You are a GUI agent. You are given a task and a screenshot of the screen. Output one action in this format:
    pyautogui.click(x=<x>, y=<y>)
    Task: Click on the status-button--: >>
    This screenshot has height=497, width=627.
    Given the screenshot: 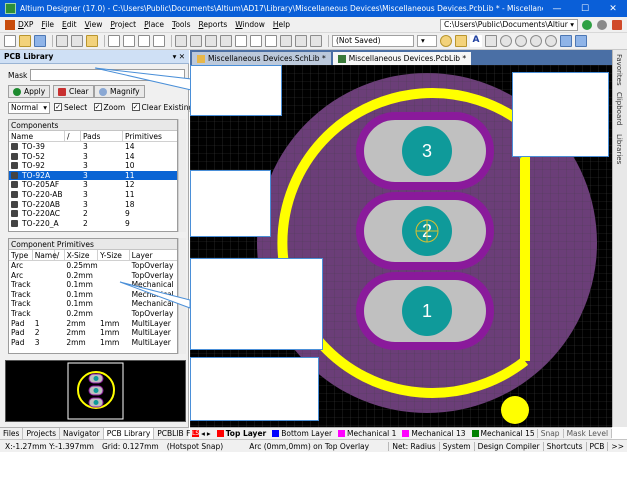 What is the action you would take?
    pyautogui.click(x=617, y=446)
    